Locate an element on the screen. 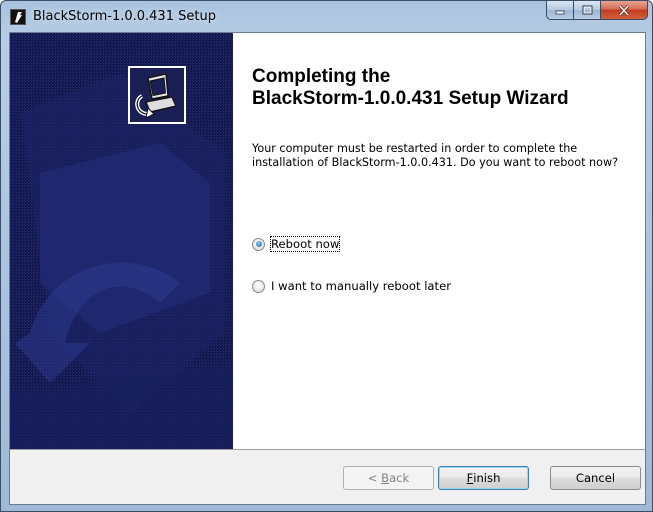 This screenshot has width=653, height=512. finish-button: Finish is located at coordinates (483, 478).